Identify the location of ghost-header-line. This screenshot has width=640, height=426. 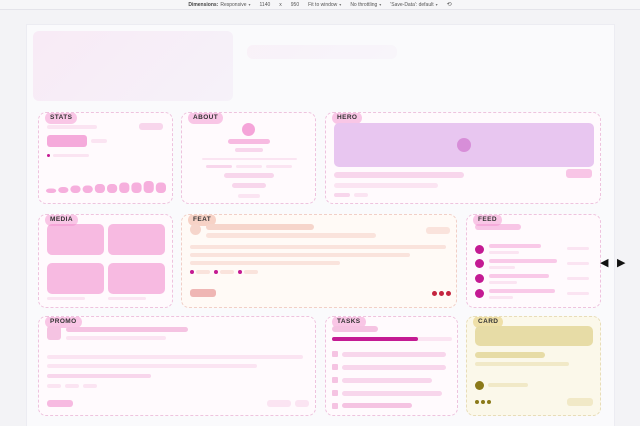
(322, 52).